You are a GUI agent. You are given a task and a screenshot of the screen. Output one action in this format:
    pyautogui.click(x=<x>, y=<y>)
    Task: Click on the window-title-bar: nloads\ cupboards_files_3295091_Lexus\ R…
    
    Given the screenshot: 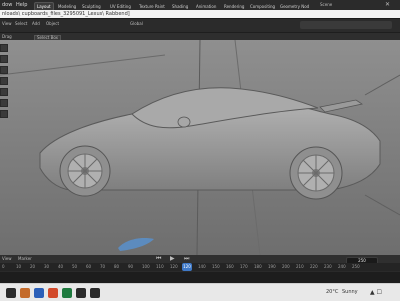 What is the action you would take?
    pyautogui.click(x=200, y=14)
    